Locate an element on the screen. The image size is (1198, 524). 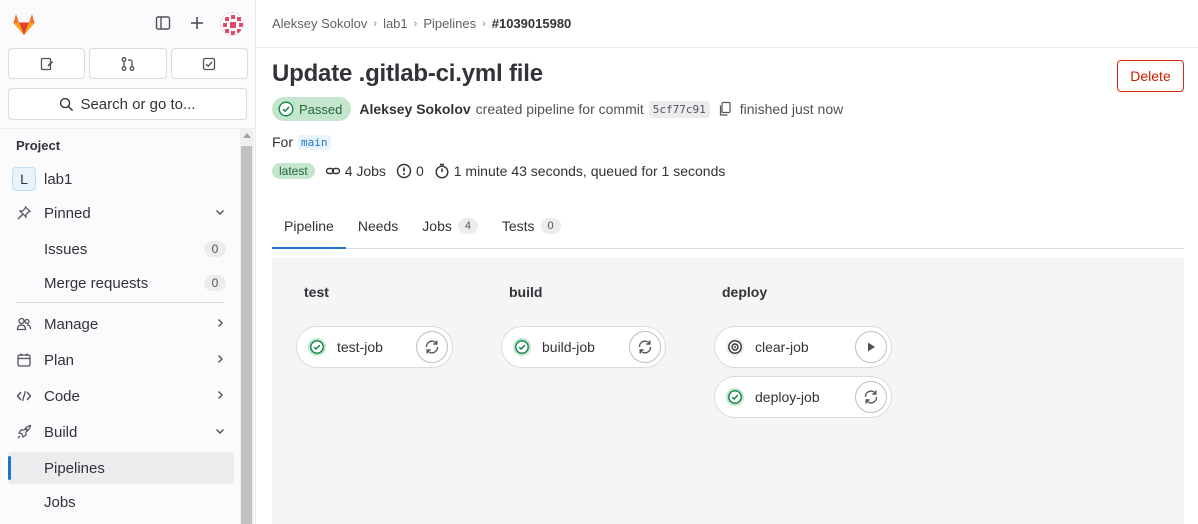
job-name: deploy-job is located at coordinates (787, 397).